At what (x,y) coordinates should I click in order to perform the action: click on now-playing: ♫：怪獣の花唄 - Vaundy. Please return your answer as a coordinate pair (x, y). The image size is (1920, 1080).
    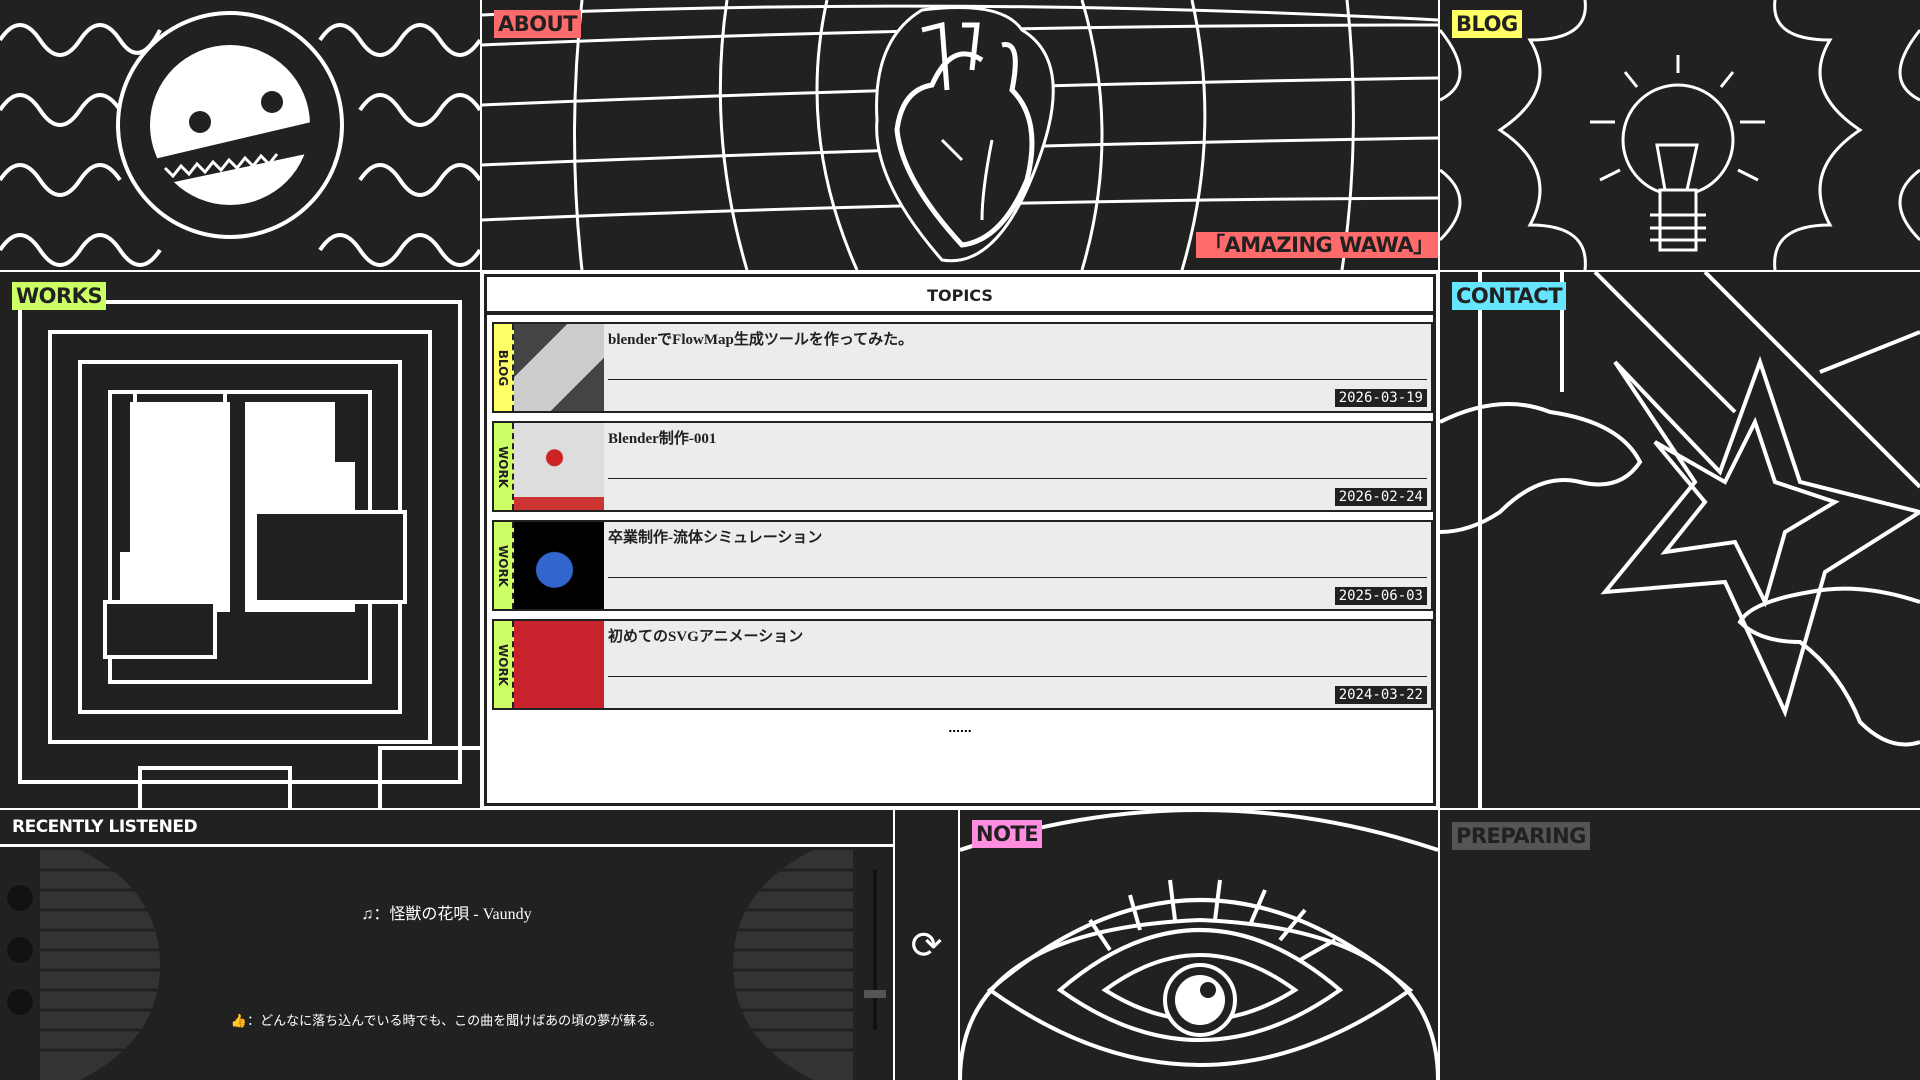
    Looking at the image, I should click on (446, 912).